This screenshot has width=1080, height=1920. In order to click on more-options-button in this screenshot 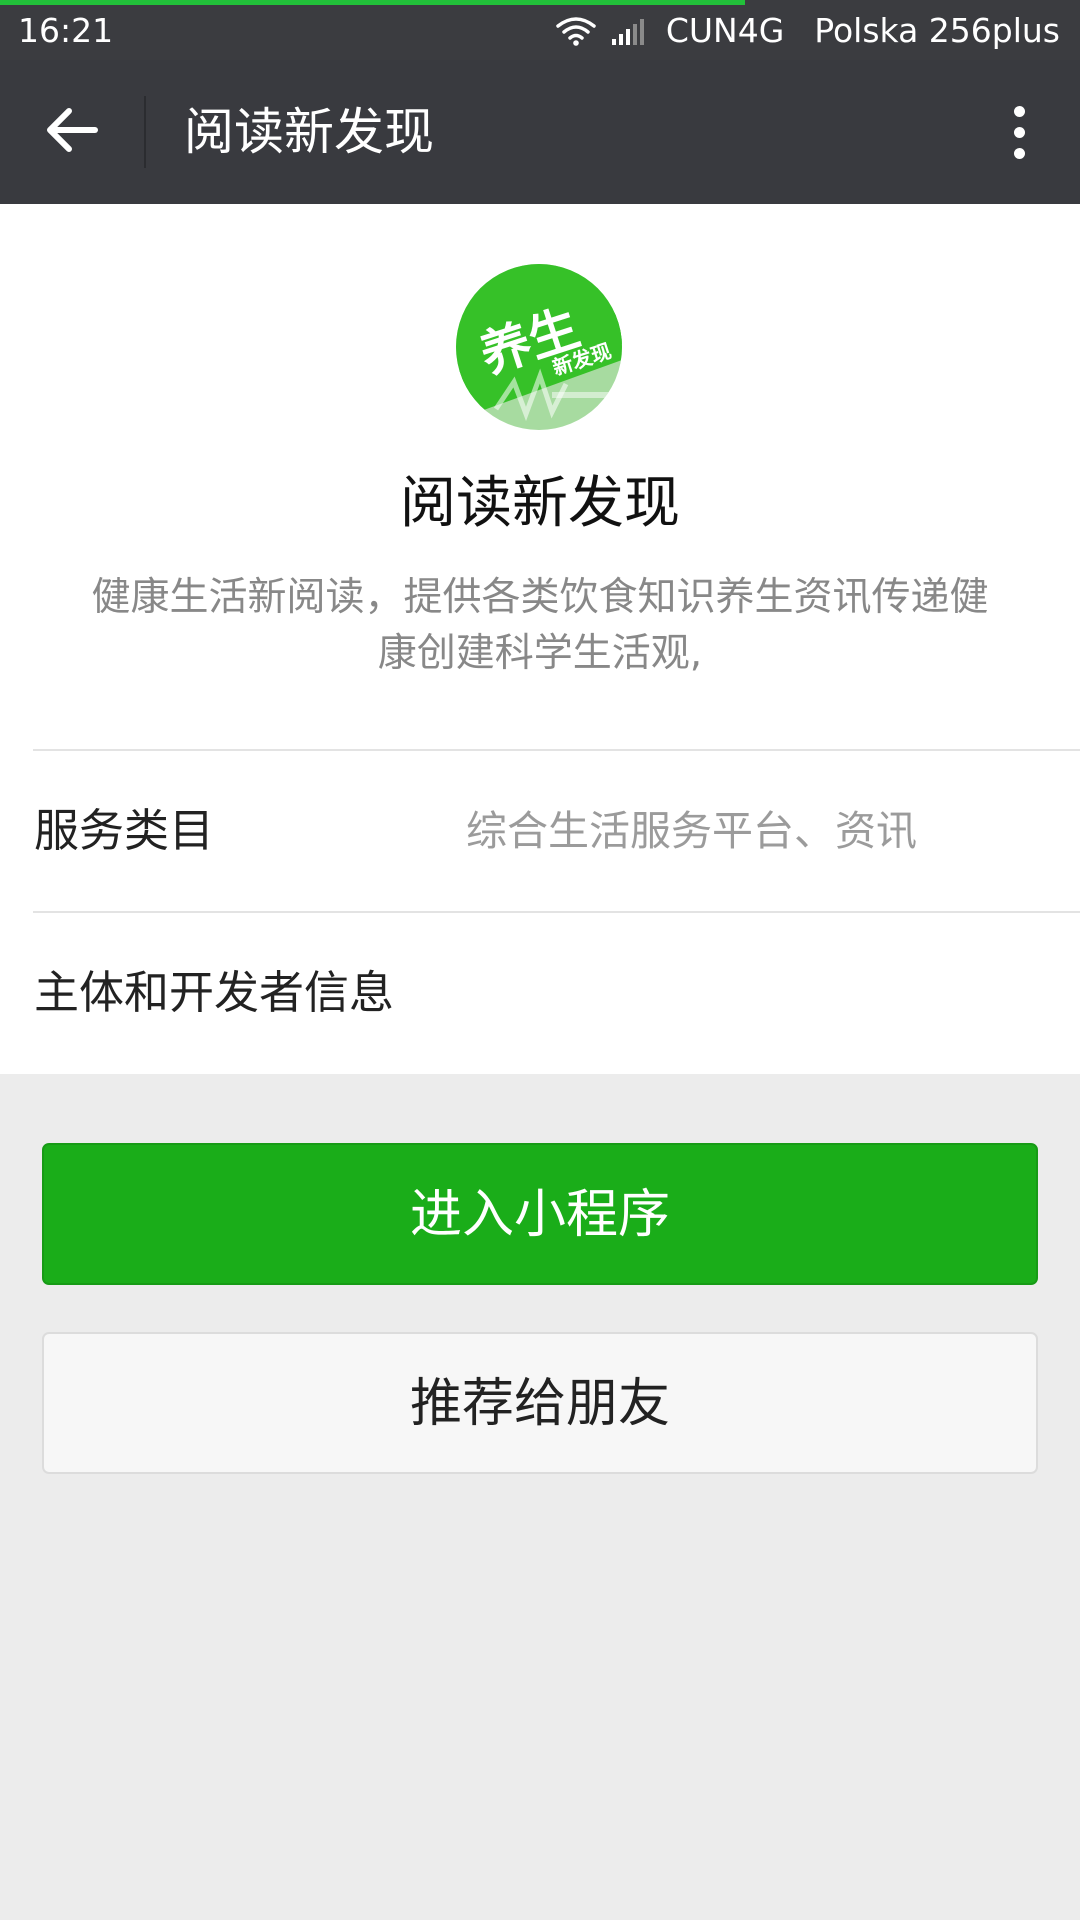, I will do `click(1019, 132)`.